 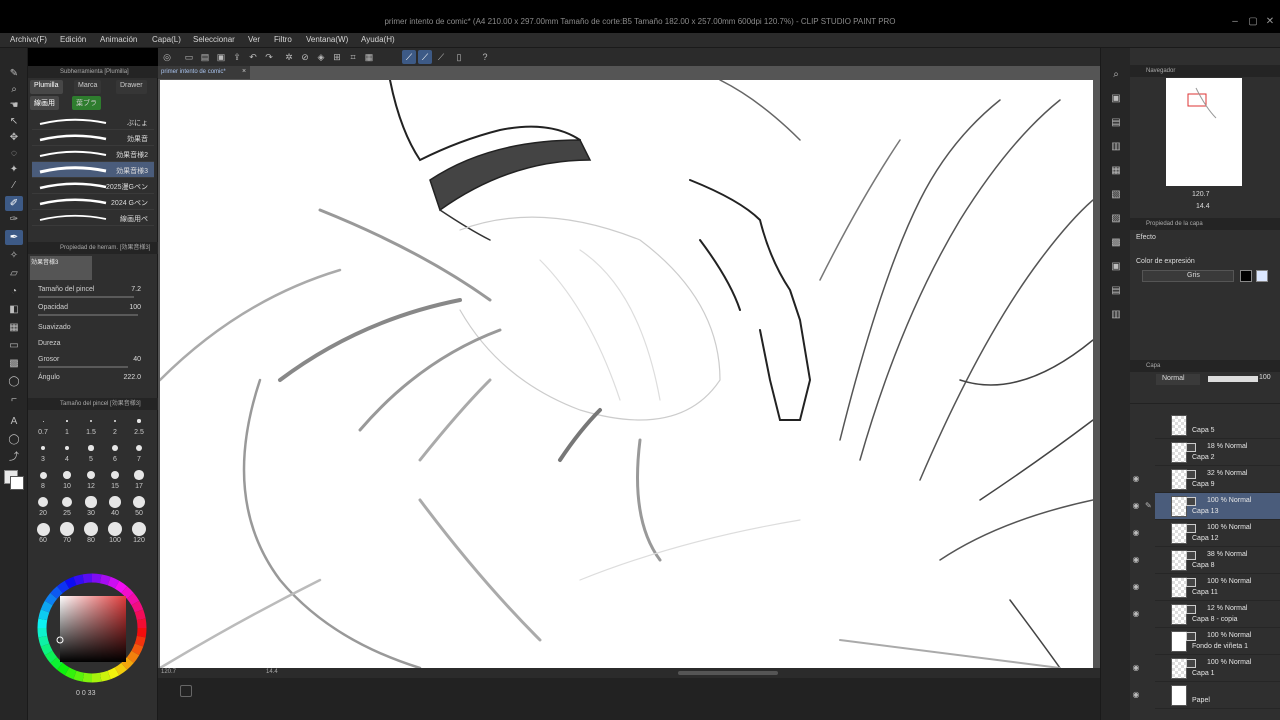 What do you see at coordinates (14, 439) in the screenshot?
I see `tool-balloon-icon: ◯` at bounding box center [14, 439].